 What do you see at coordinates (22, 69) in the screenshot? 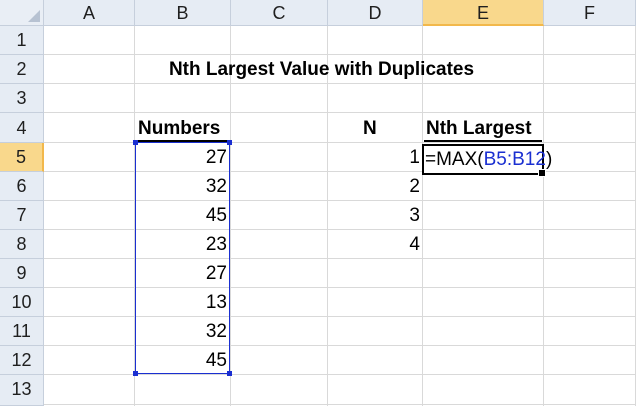
I see `row-header-2: 2` at bounding box center [22, 69].